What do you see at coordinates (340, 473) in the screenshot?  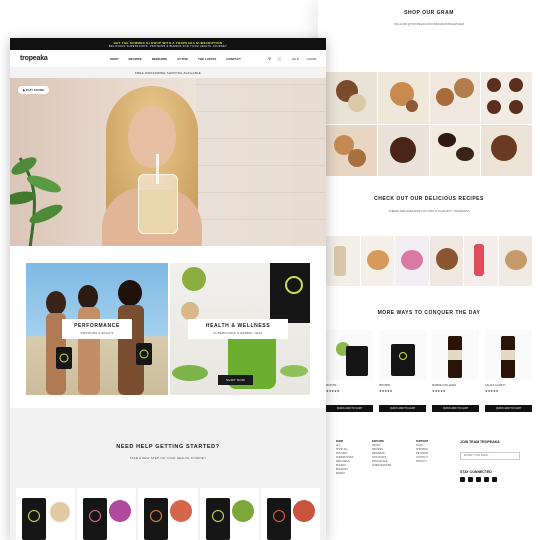 I see `footer-link: MERCH` at bounding box center [340, 473].